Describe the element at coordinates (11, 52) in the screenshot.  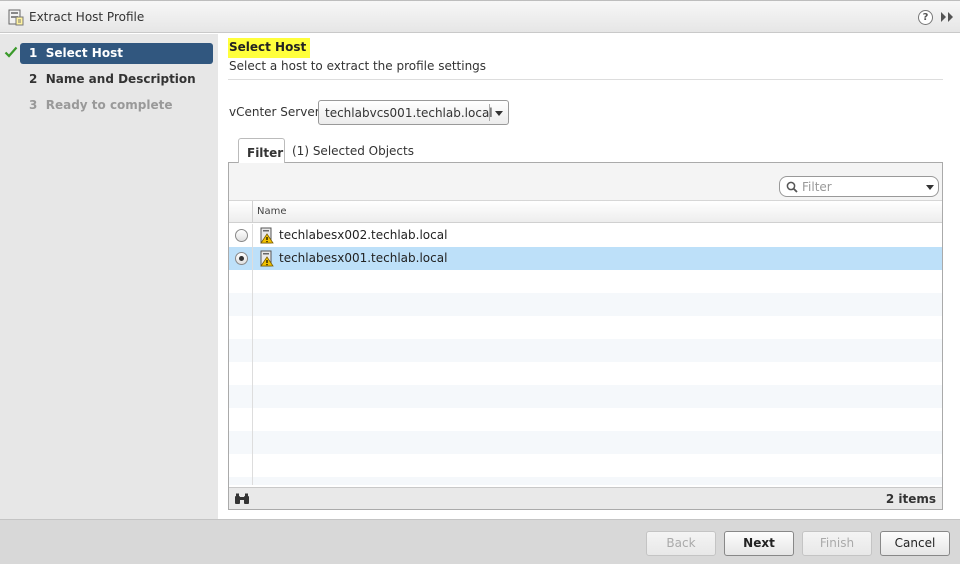
I see `check-icon` at that location.